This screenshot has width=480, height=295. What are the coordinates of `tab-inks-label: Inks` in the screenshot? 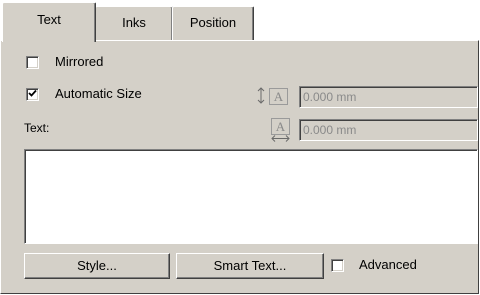 It's located at (134, 22).